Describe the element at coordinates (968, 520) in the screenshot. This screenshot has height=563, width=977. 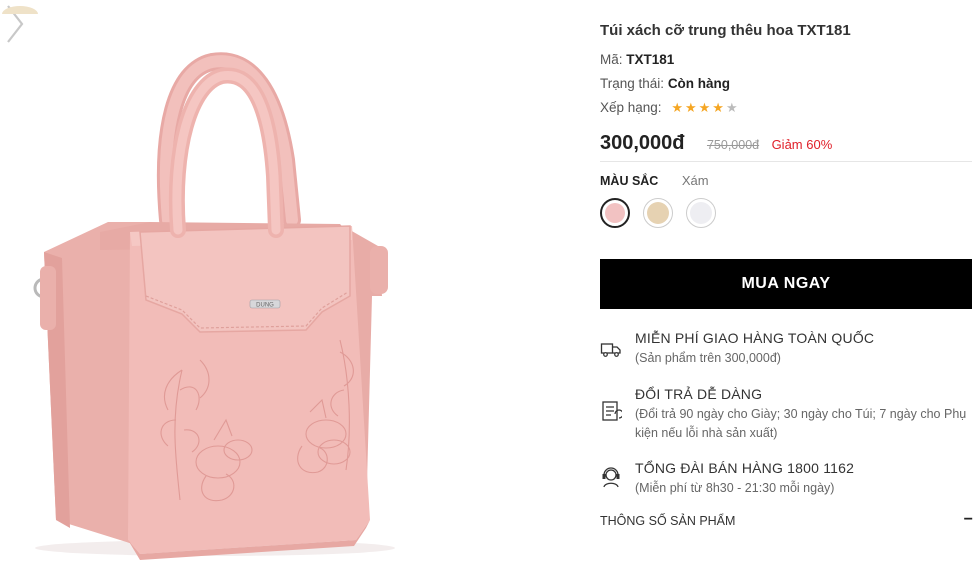
I see `collapse-minus-icon: −` at that location.